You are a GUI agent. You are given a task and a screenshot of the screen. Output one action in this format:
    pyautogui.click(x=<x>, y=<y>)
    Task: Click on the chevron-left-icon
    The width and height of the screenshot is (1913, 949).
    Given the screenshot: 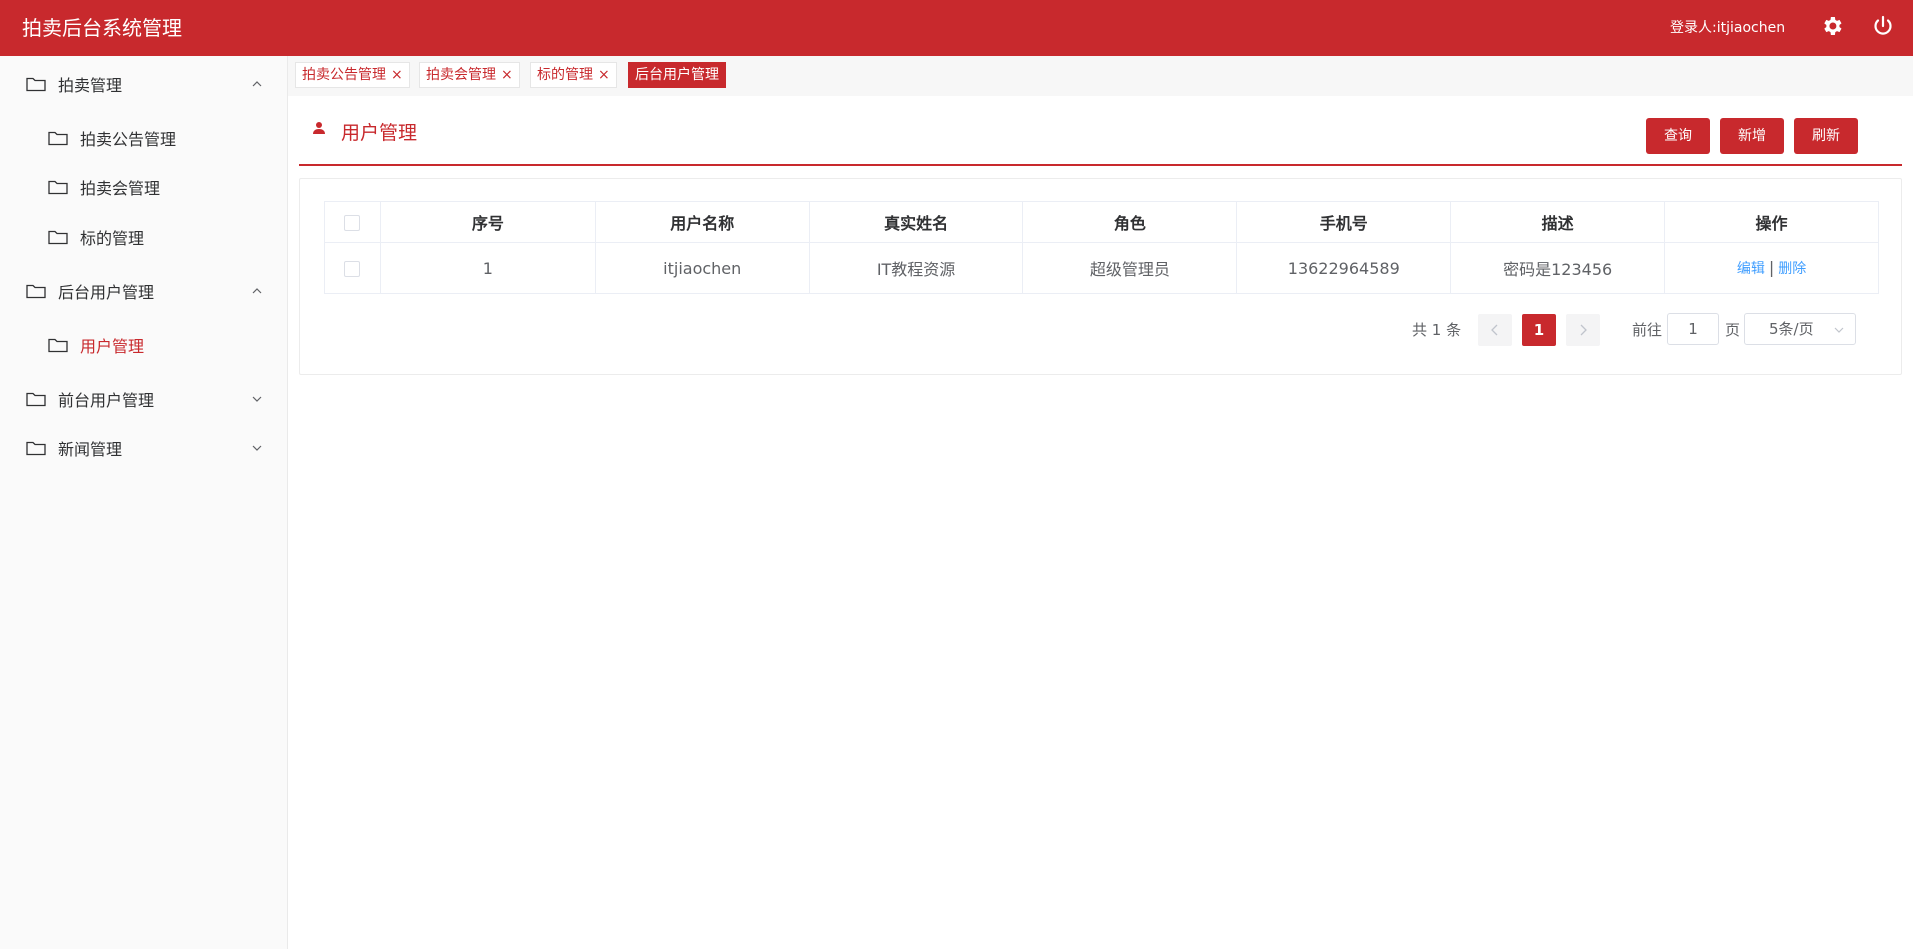 What is the action you would take?
    pyautogui.click(x=1494, y=330)
    